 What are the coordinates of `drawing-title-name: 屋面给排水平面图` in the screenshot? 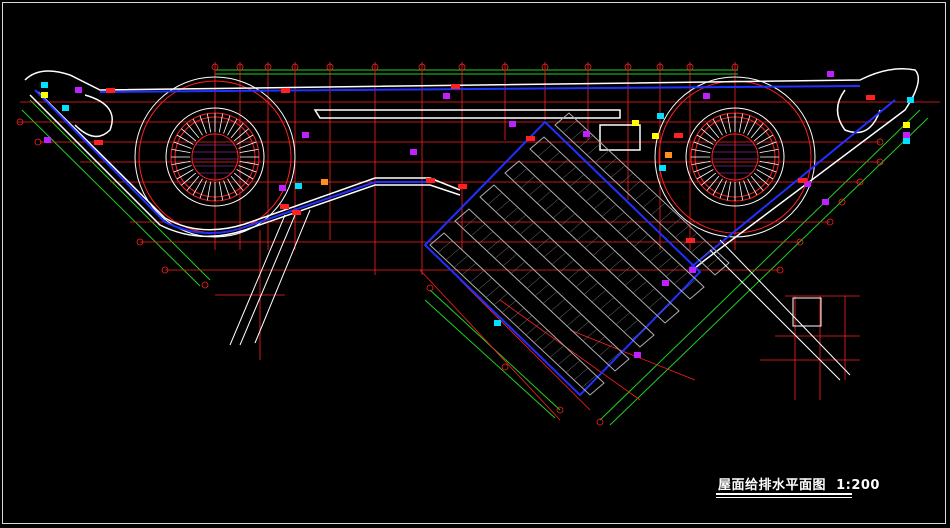 It's located at (772, 485).